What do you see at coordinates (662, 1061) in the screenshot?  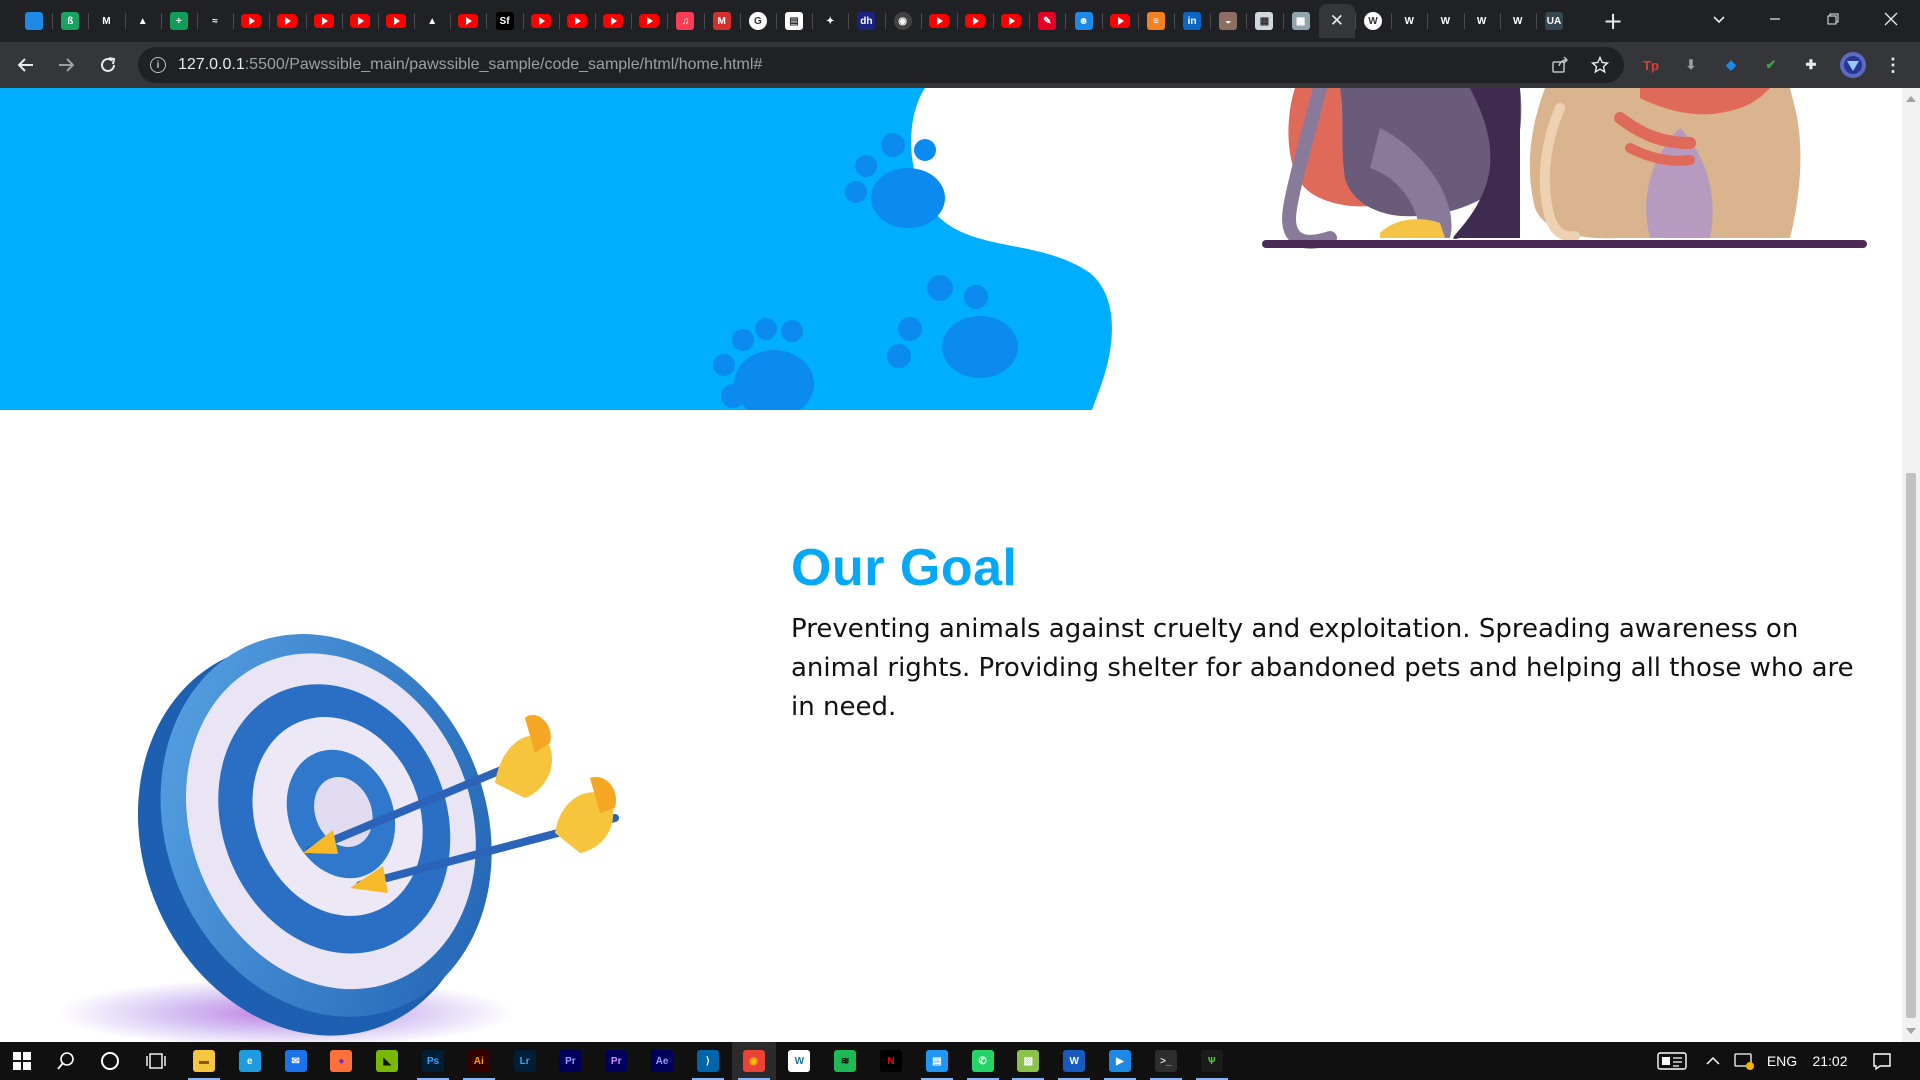 I see `taskbar-app: Ae` at bounding box center [662, 1061].